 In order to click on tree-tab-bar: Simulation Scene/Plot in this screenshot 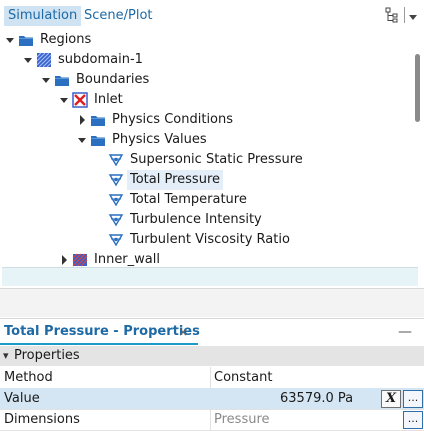, I will do `click(212, 15)`.